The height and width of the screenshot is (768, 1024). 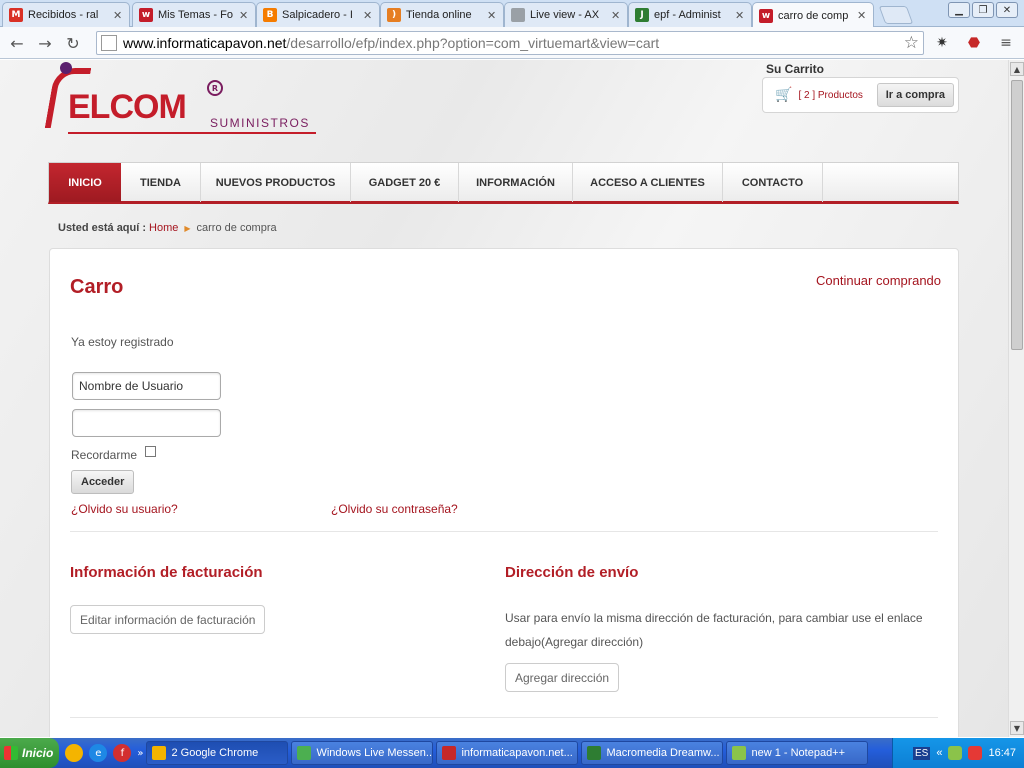 What do you see at coordinates (1017, 69) in the screenshot?
I see `scroll-up-icon: ▲` at bounding box center [1017, 69].